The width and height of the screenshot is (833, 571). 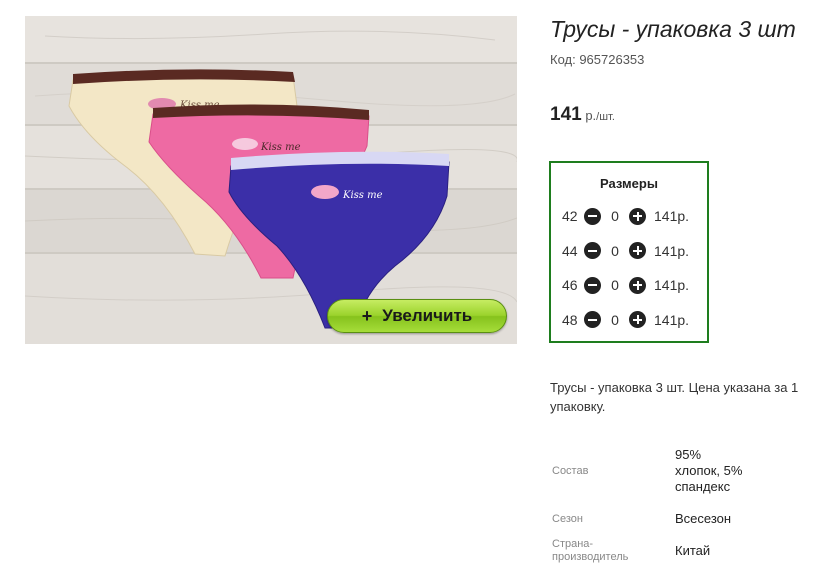 What do you see at coordinates (647, 519) in the screenshot?
I see `property-row: Сезон Всесезон` at bounding box center [647, 519].